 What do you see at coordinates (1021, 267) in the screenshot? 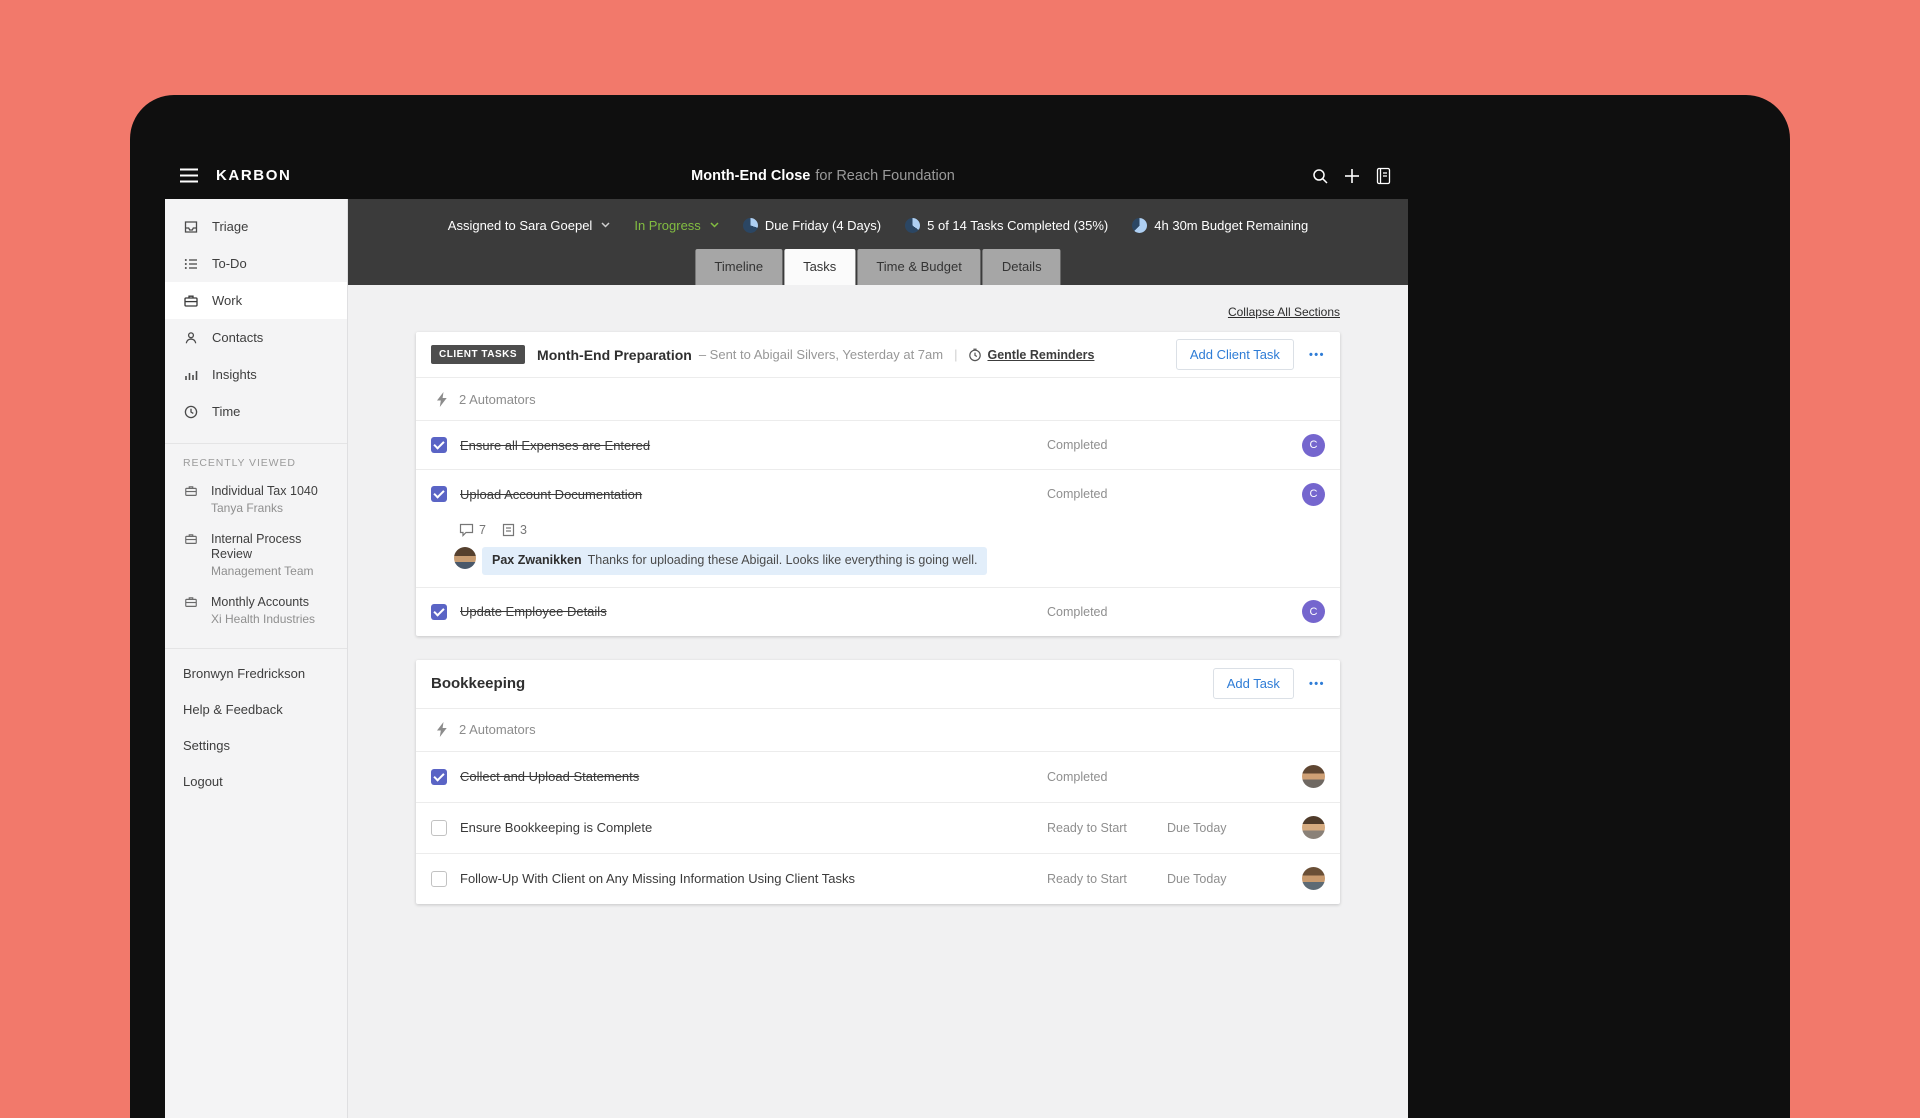
I see `tab-details: Details` at bounding box center [1021, 267].